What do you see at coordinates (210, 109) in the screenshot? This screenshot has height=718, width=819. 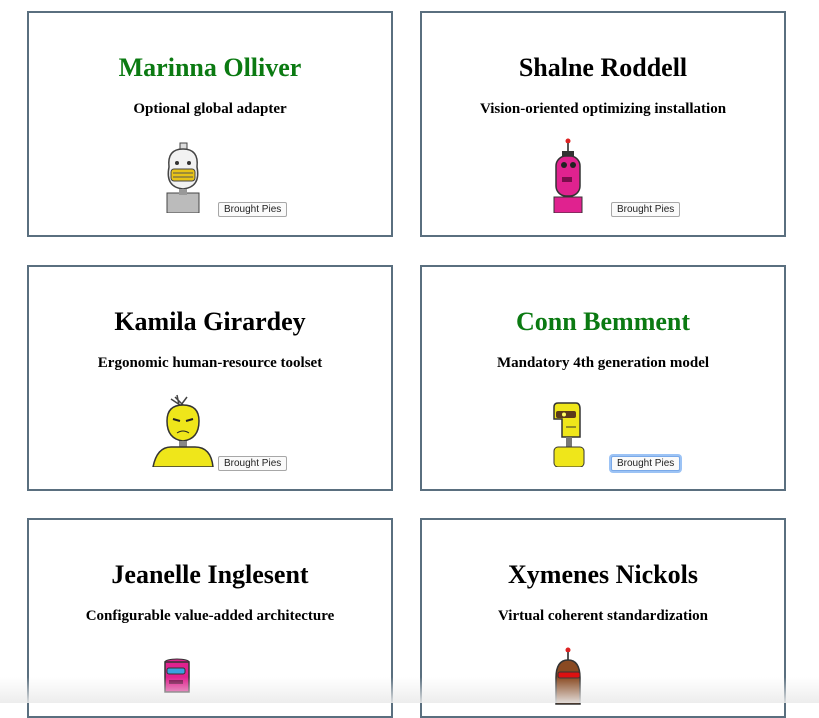 I see `card-tagline: Optional global adapter` at bounding box center [210, 109].